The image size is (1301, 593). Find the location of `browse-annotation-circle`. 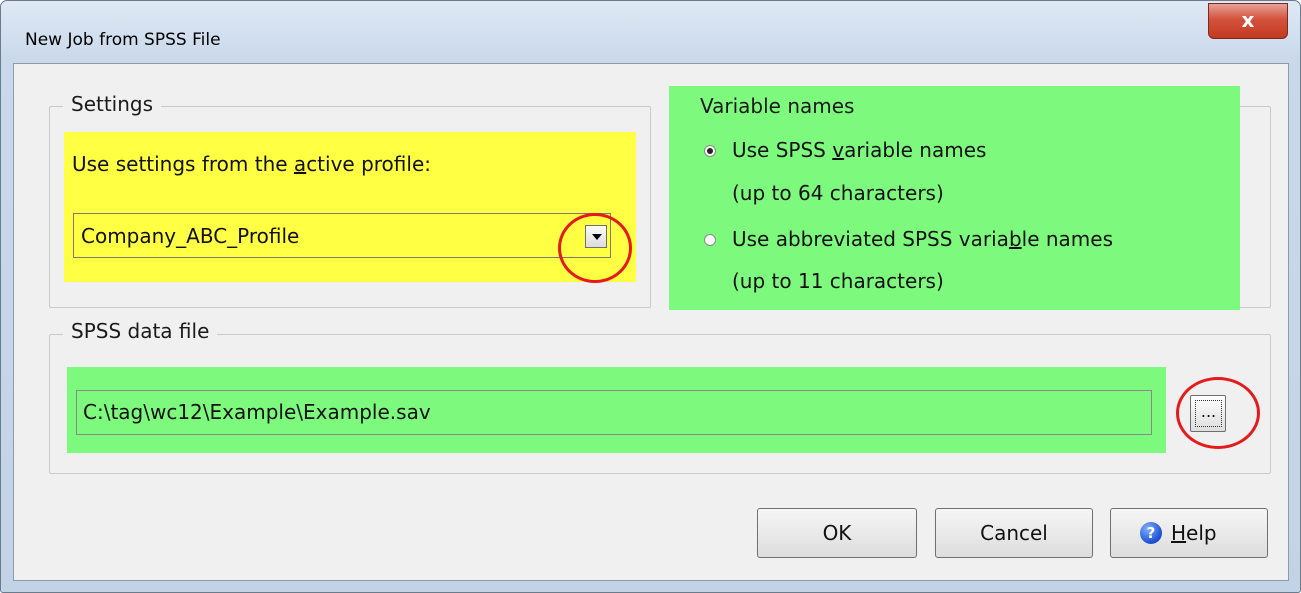

browse-annotation-circle is located at coordinates (1218, 413).